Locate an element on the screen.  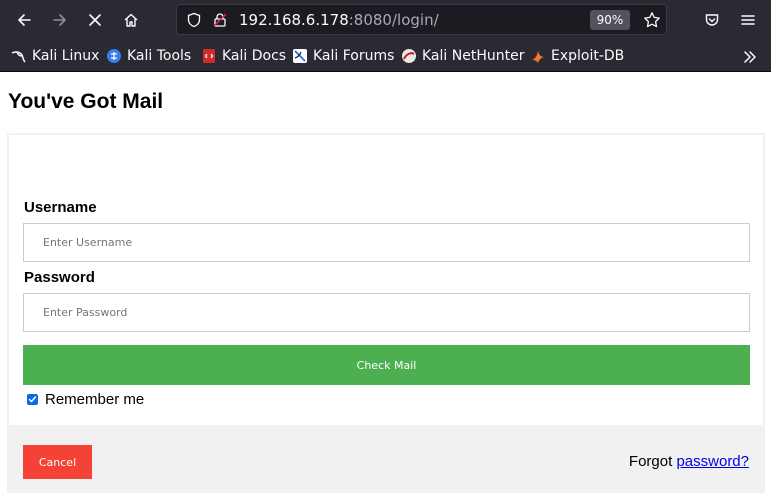
bookmark-label: Kali Linux is located at coordinates (66, 56).